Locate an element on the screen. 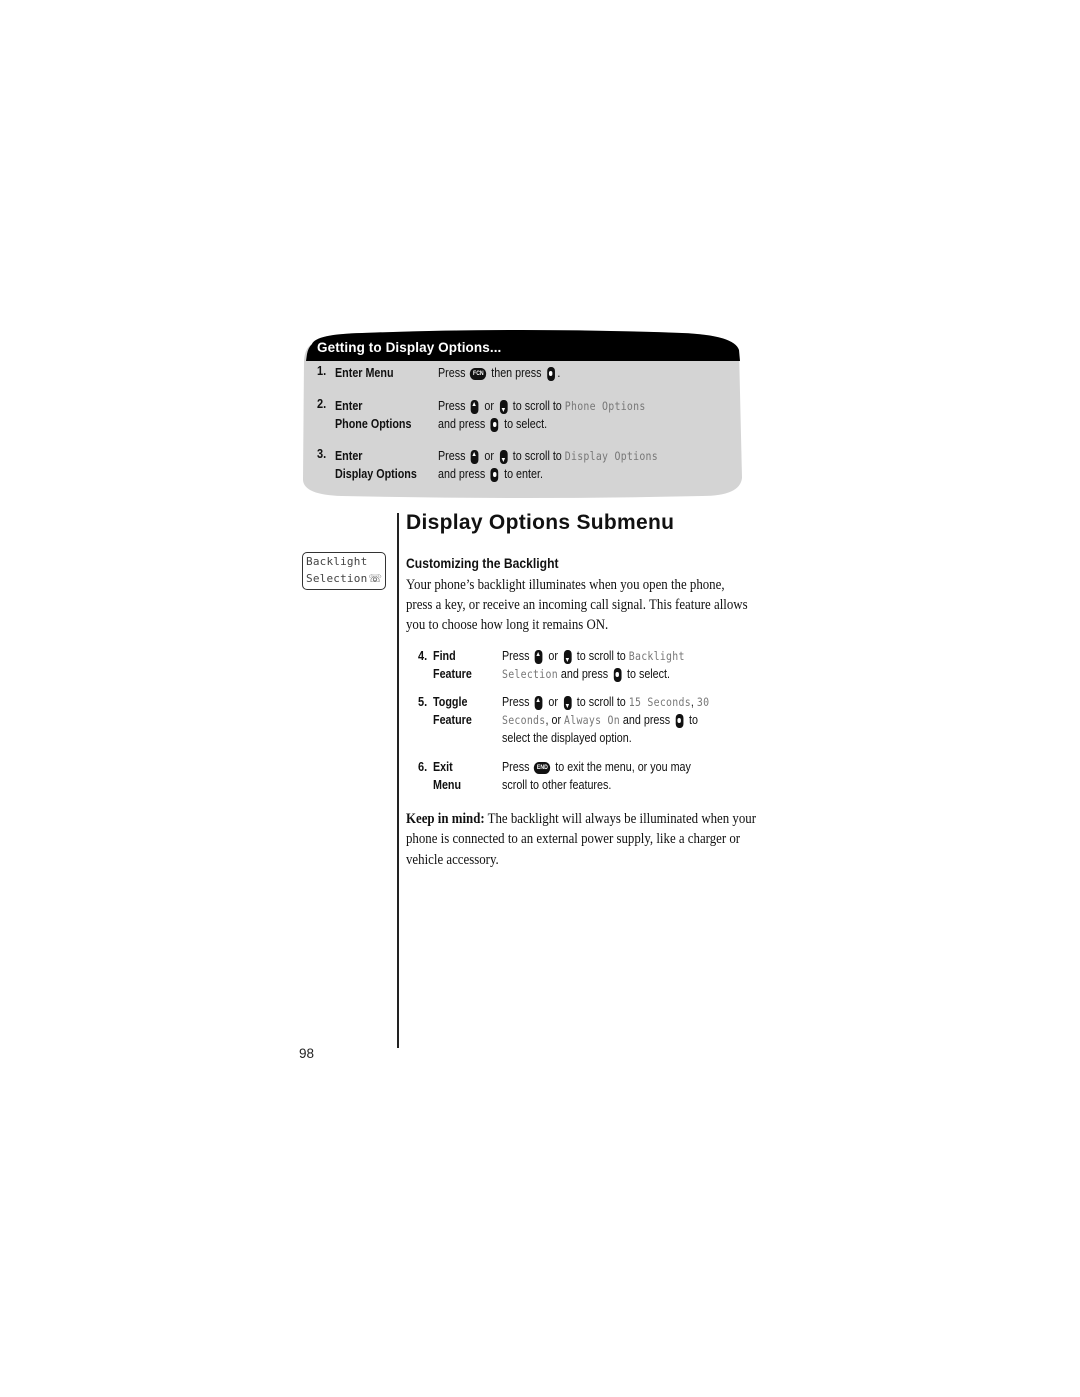 Image resolution: width=1080 pixels, height=1397 pixels. step-instruction: Press END to exit the menu, or you may is located at coordinates (596, 767).